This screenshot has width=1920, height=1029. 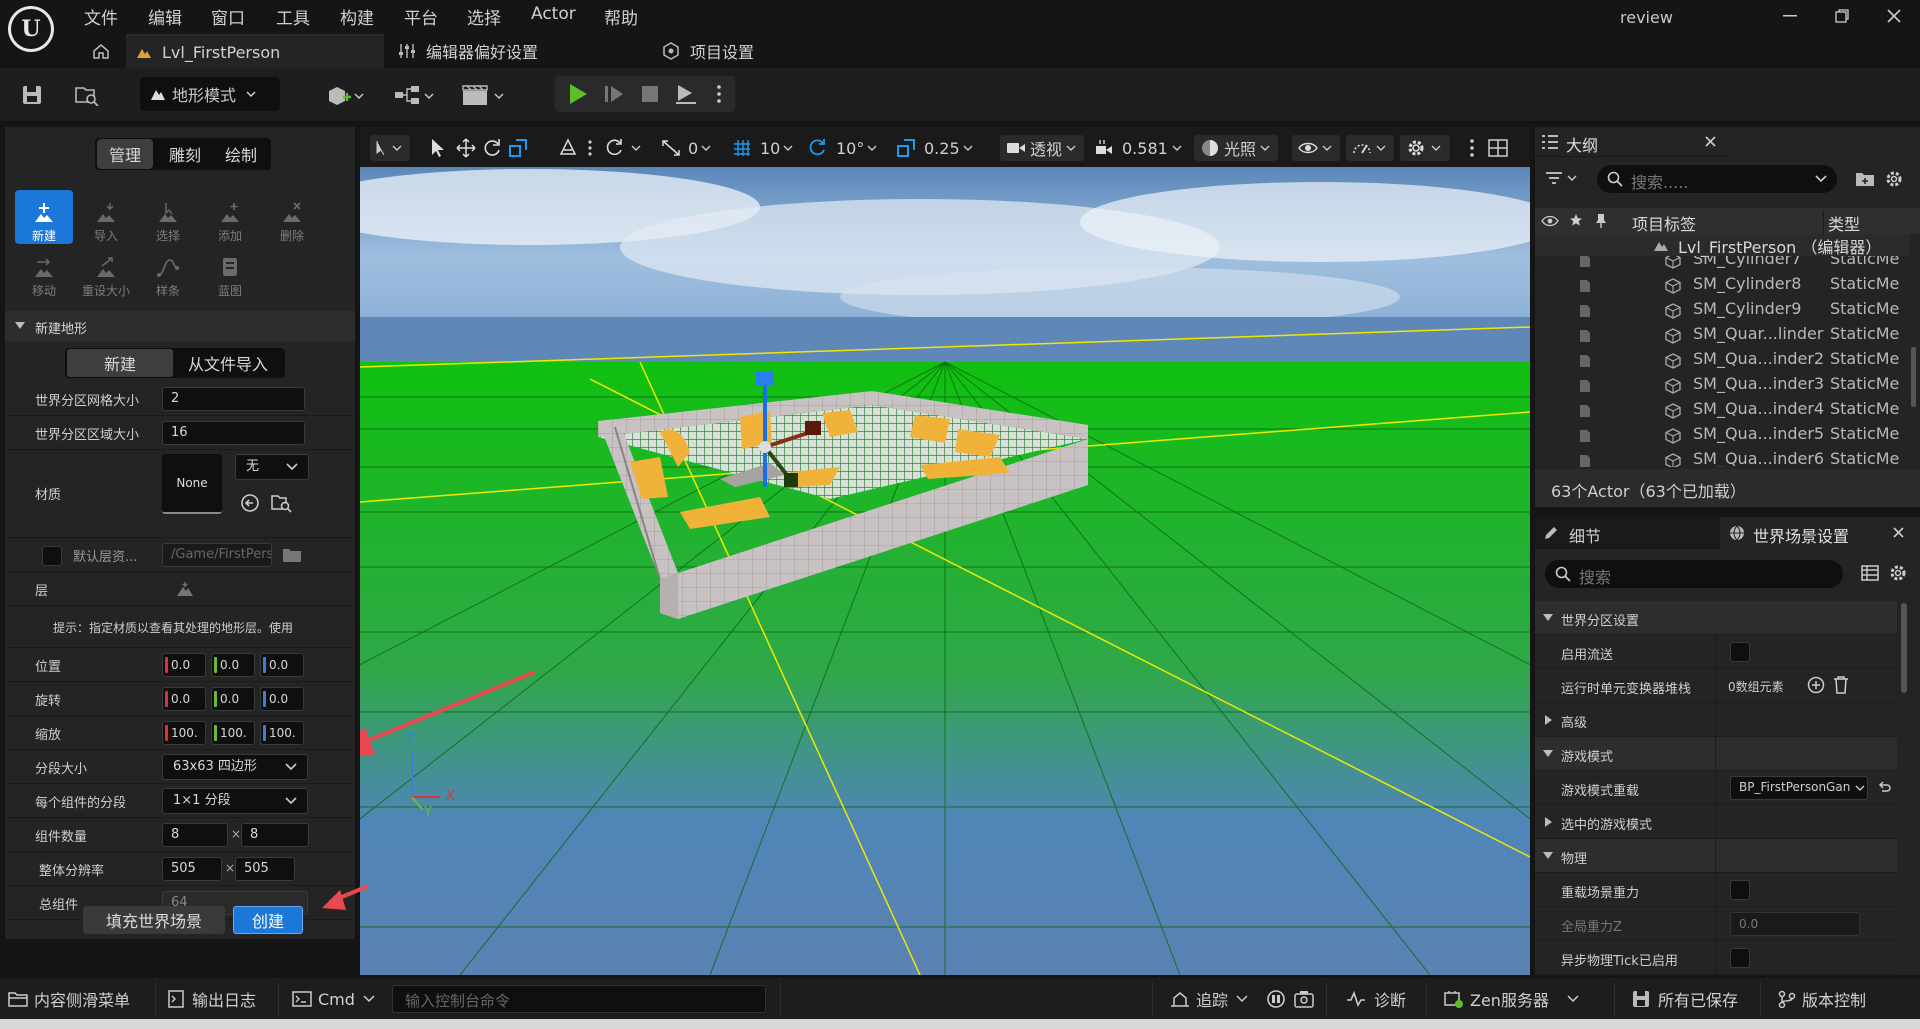 What do you see at coordinates (1716, 618) in the screenshot?
I see `category-world-partition: 世界分区设置` at bounding box center [1716, 618].